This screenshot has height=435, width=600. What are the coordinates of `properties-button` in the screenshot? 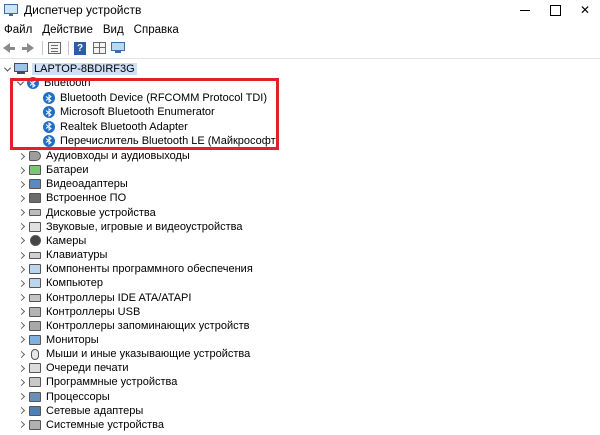 It's located at (54, 48).